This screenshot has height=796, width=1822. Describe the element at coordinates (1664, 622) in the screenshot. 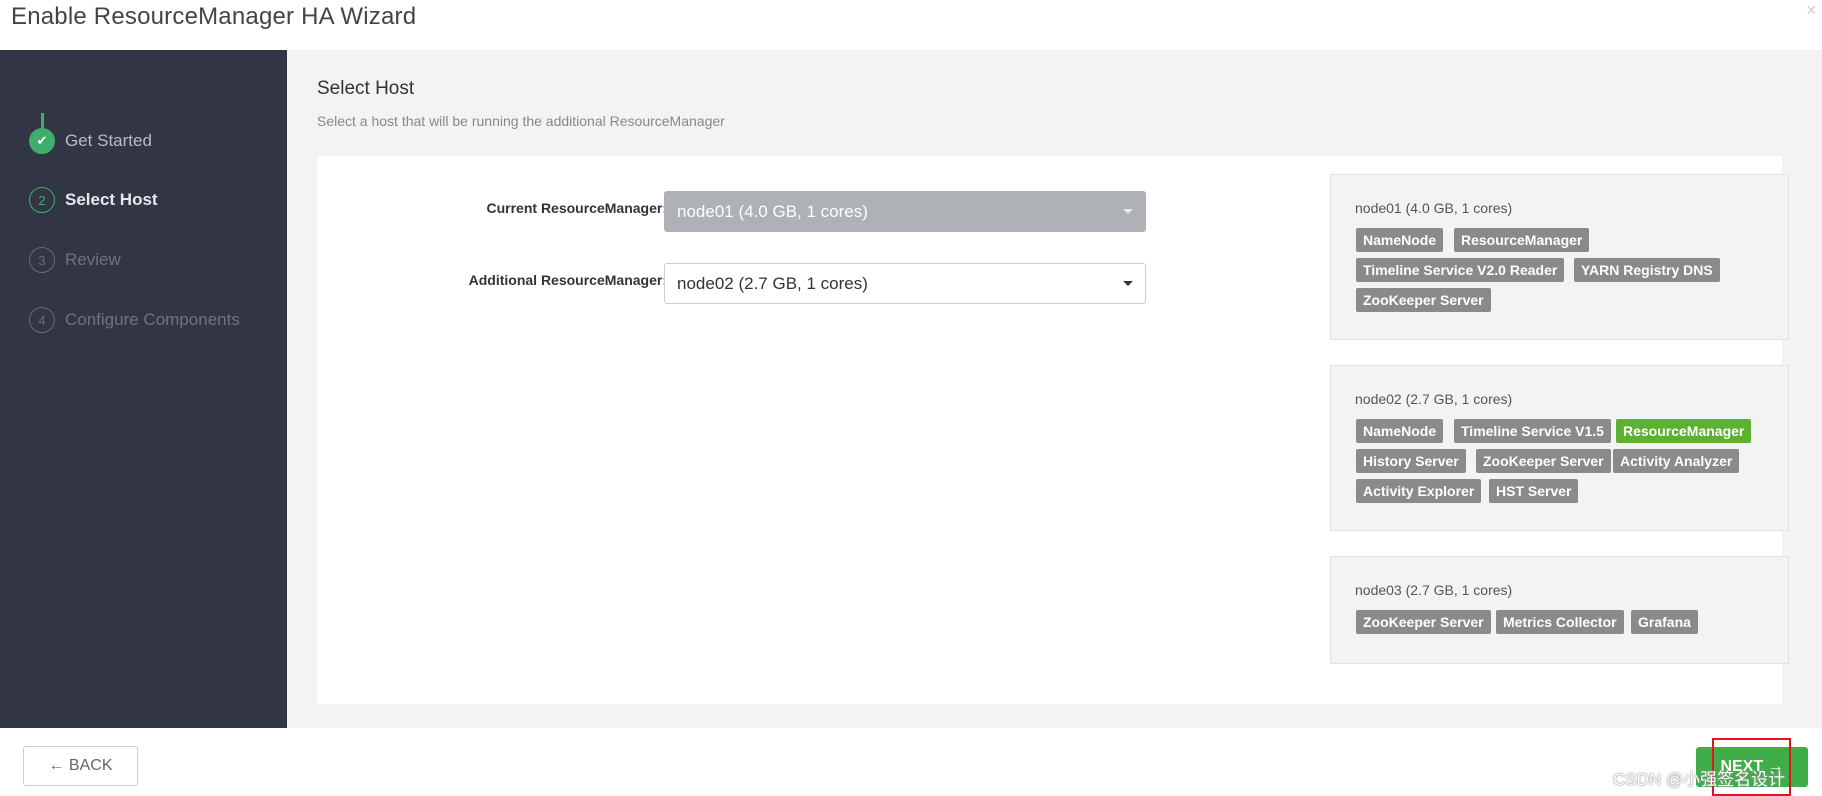

I see `component-badge: Grafana` at that location.